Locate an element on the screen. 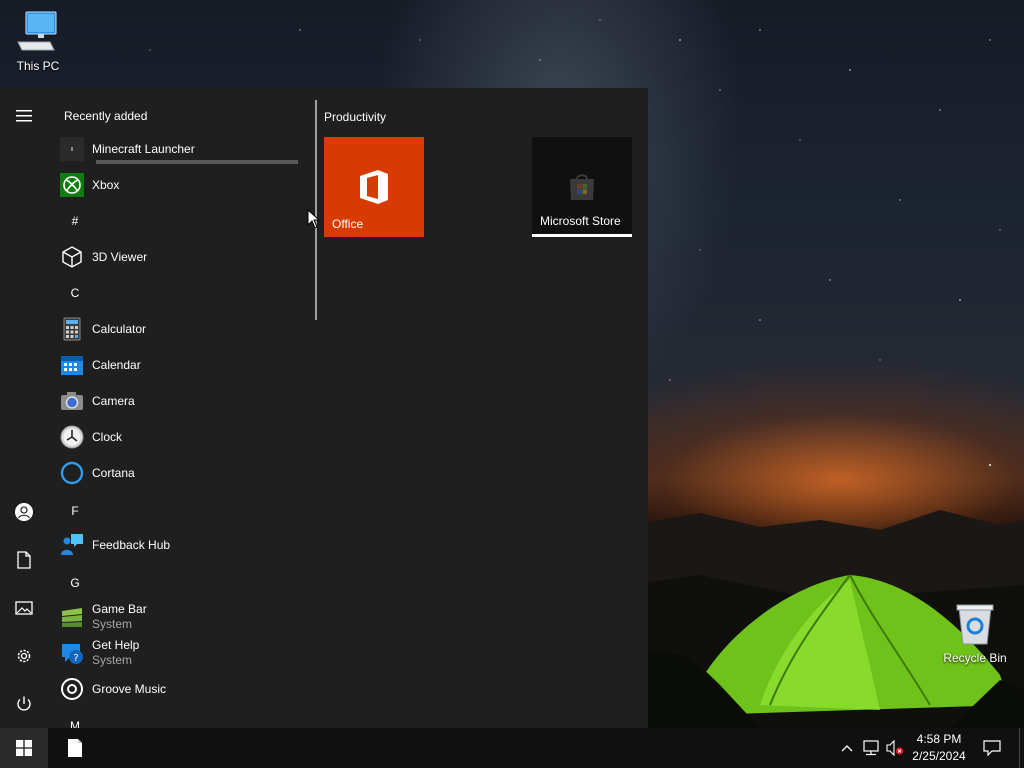 The height and width of the screenshot is (768, 1024). clock-icon is located at coordinates (72, 437).